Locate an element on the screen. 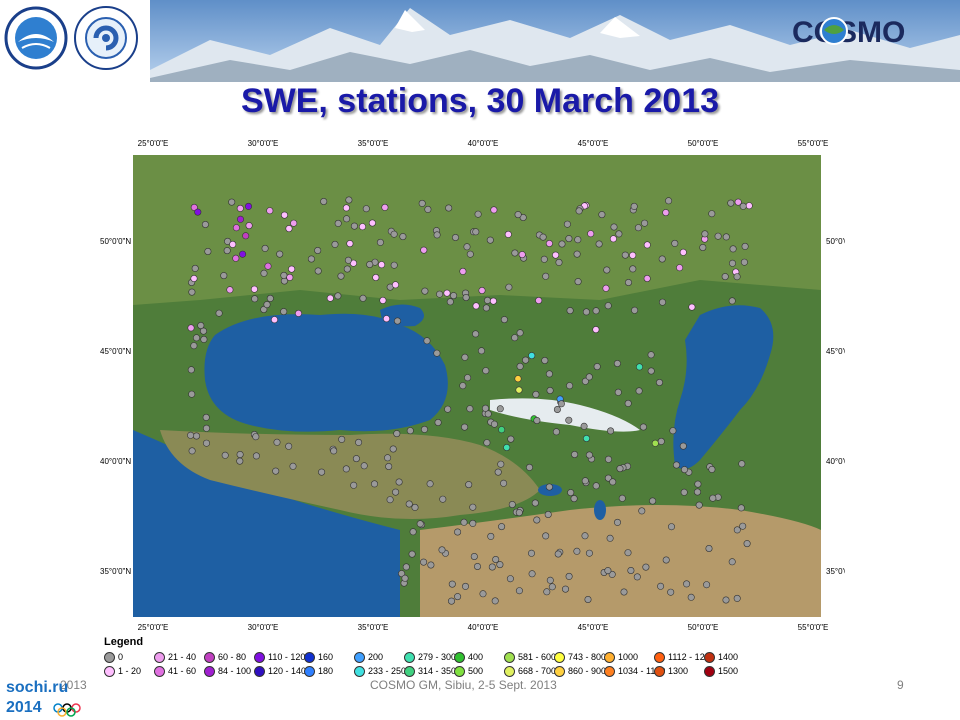 Image resolution: width=960 pixels, height=720 pixels. legend-title: Legend is located at coordinates (124, 642).